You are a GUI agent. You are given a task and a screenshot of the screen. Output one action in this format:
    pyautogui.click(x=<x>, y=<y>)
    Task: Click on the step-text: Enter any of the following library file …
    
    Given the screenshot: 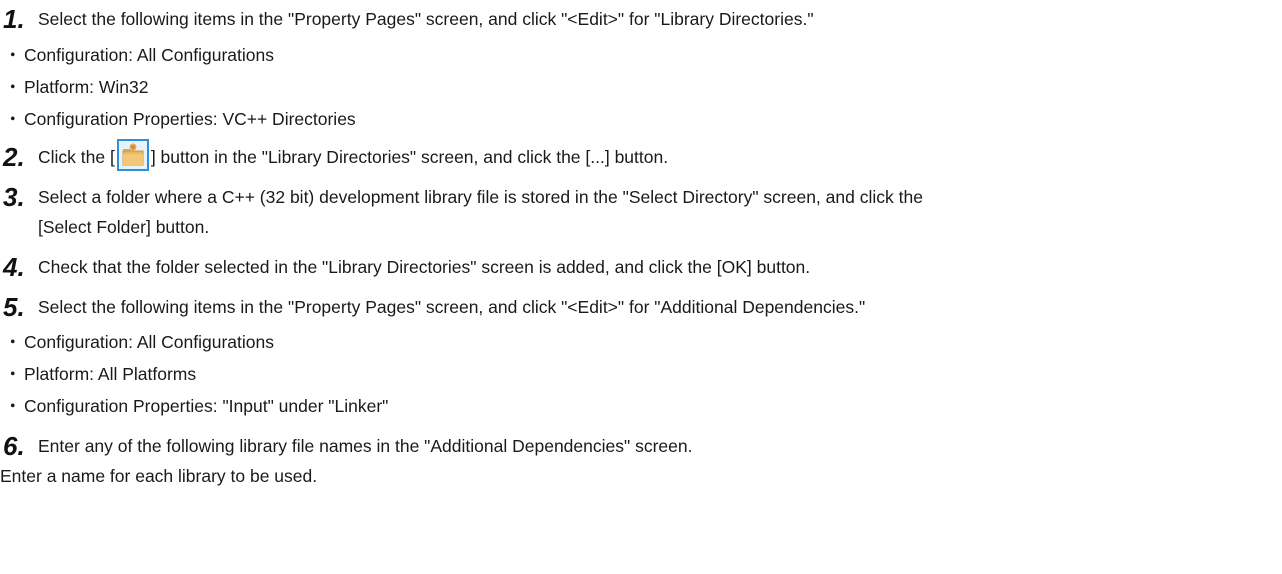 What is the action you would take?
    pyautogui.click(x=365, y=446)
    